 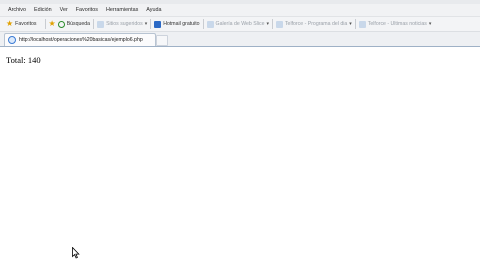 I want to click on favorites-button: ★ Favoritos, so click(x=21, y=24).